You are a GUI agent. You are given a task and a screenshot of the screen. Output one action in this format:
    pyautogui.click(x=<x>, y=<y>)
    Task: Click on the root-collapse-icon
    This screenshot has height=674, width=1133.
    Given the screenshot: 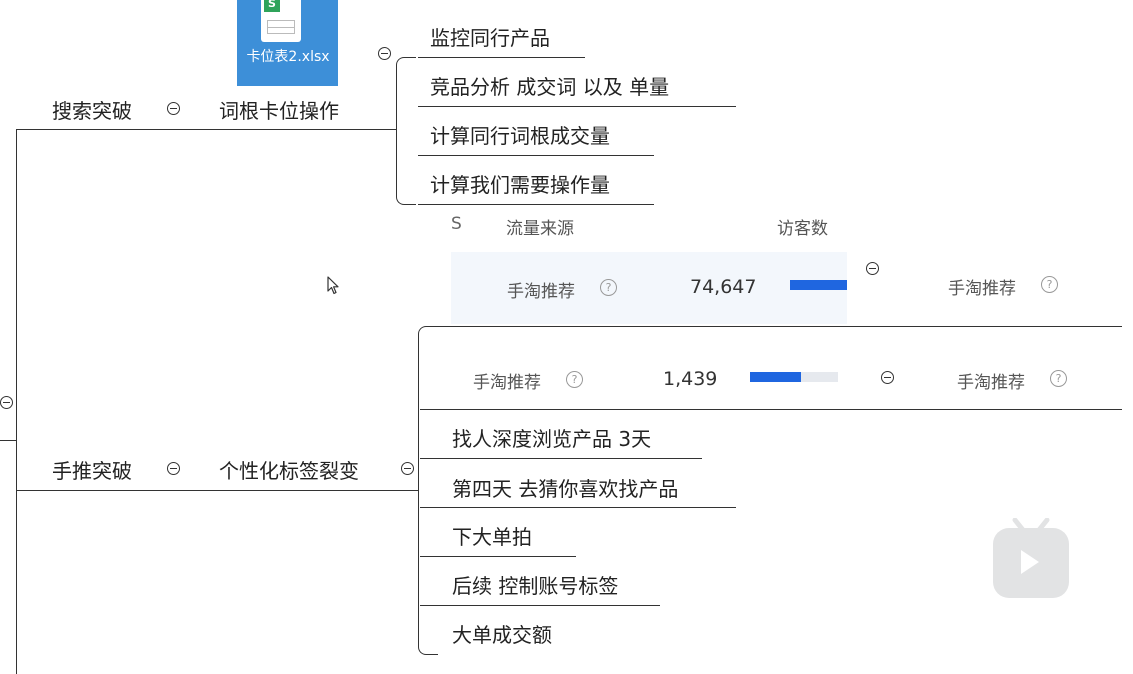 What is the action you would take?
    pyautogui.click(x=6, y=402)
    